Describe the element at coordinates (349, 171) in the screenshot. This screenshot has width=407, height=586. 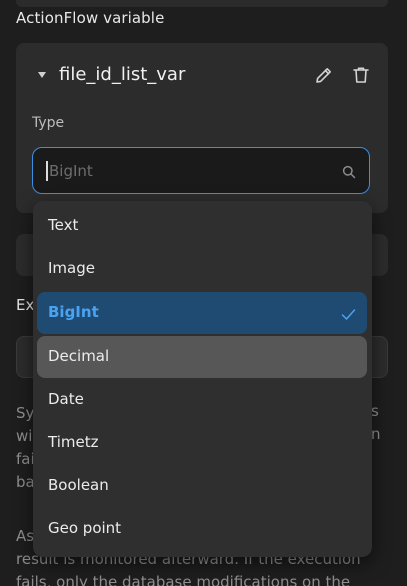
I see `search-icon` at that location.